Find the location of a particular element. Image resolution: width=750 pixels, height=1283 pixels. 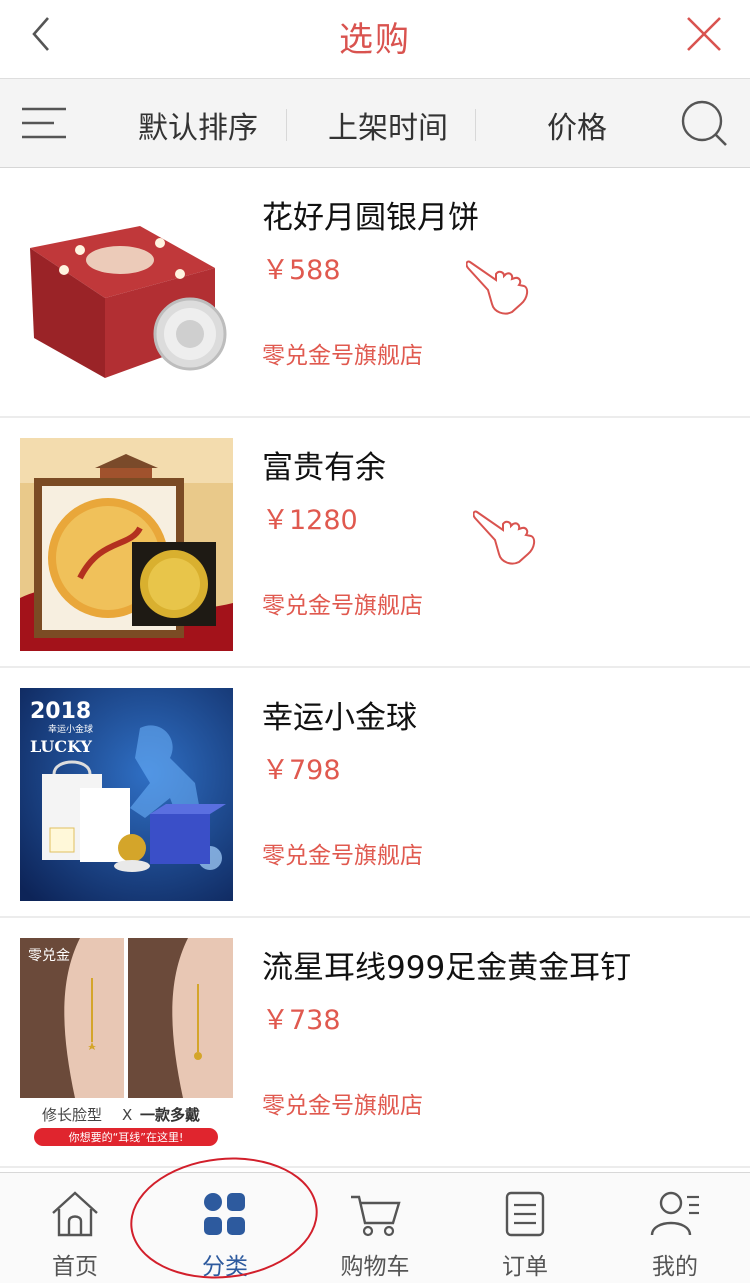

tab-me: 我的 is located at coordinates (675, 1228).